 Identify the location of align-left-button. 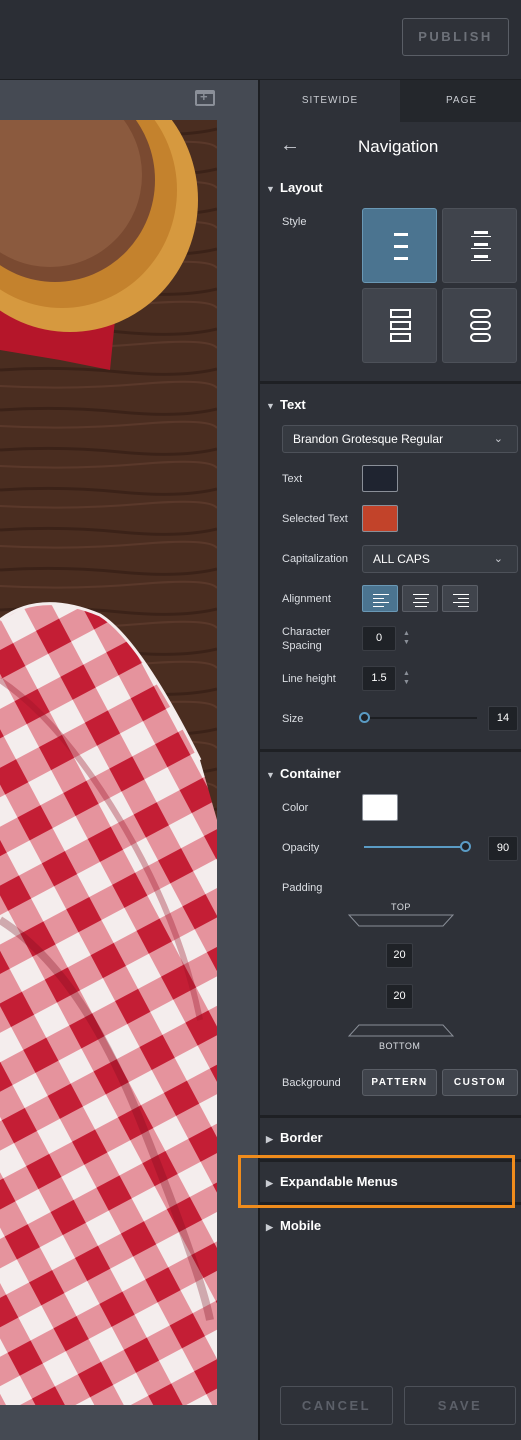
(380, 598).